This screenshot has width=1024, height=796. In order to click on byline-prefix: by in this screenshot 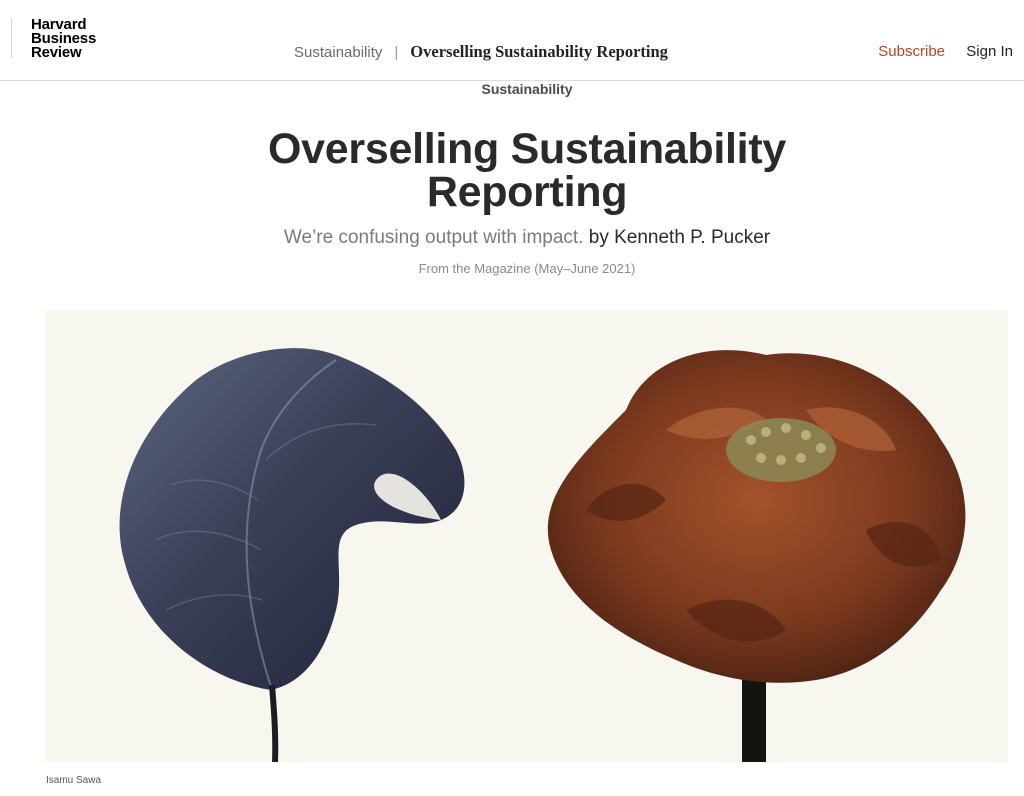, I will do `click(598, 237)`.